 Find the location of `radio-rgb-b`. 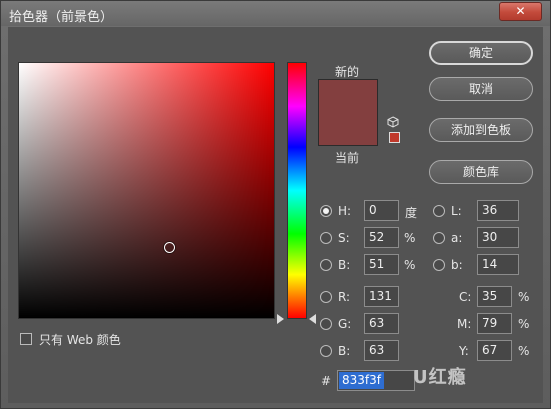

radio-rgb-b is located at coordinates (326, 351).